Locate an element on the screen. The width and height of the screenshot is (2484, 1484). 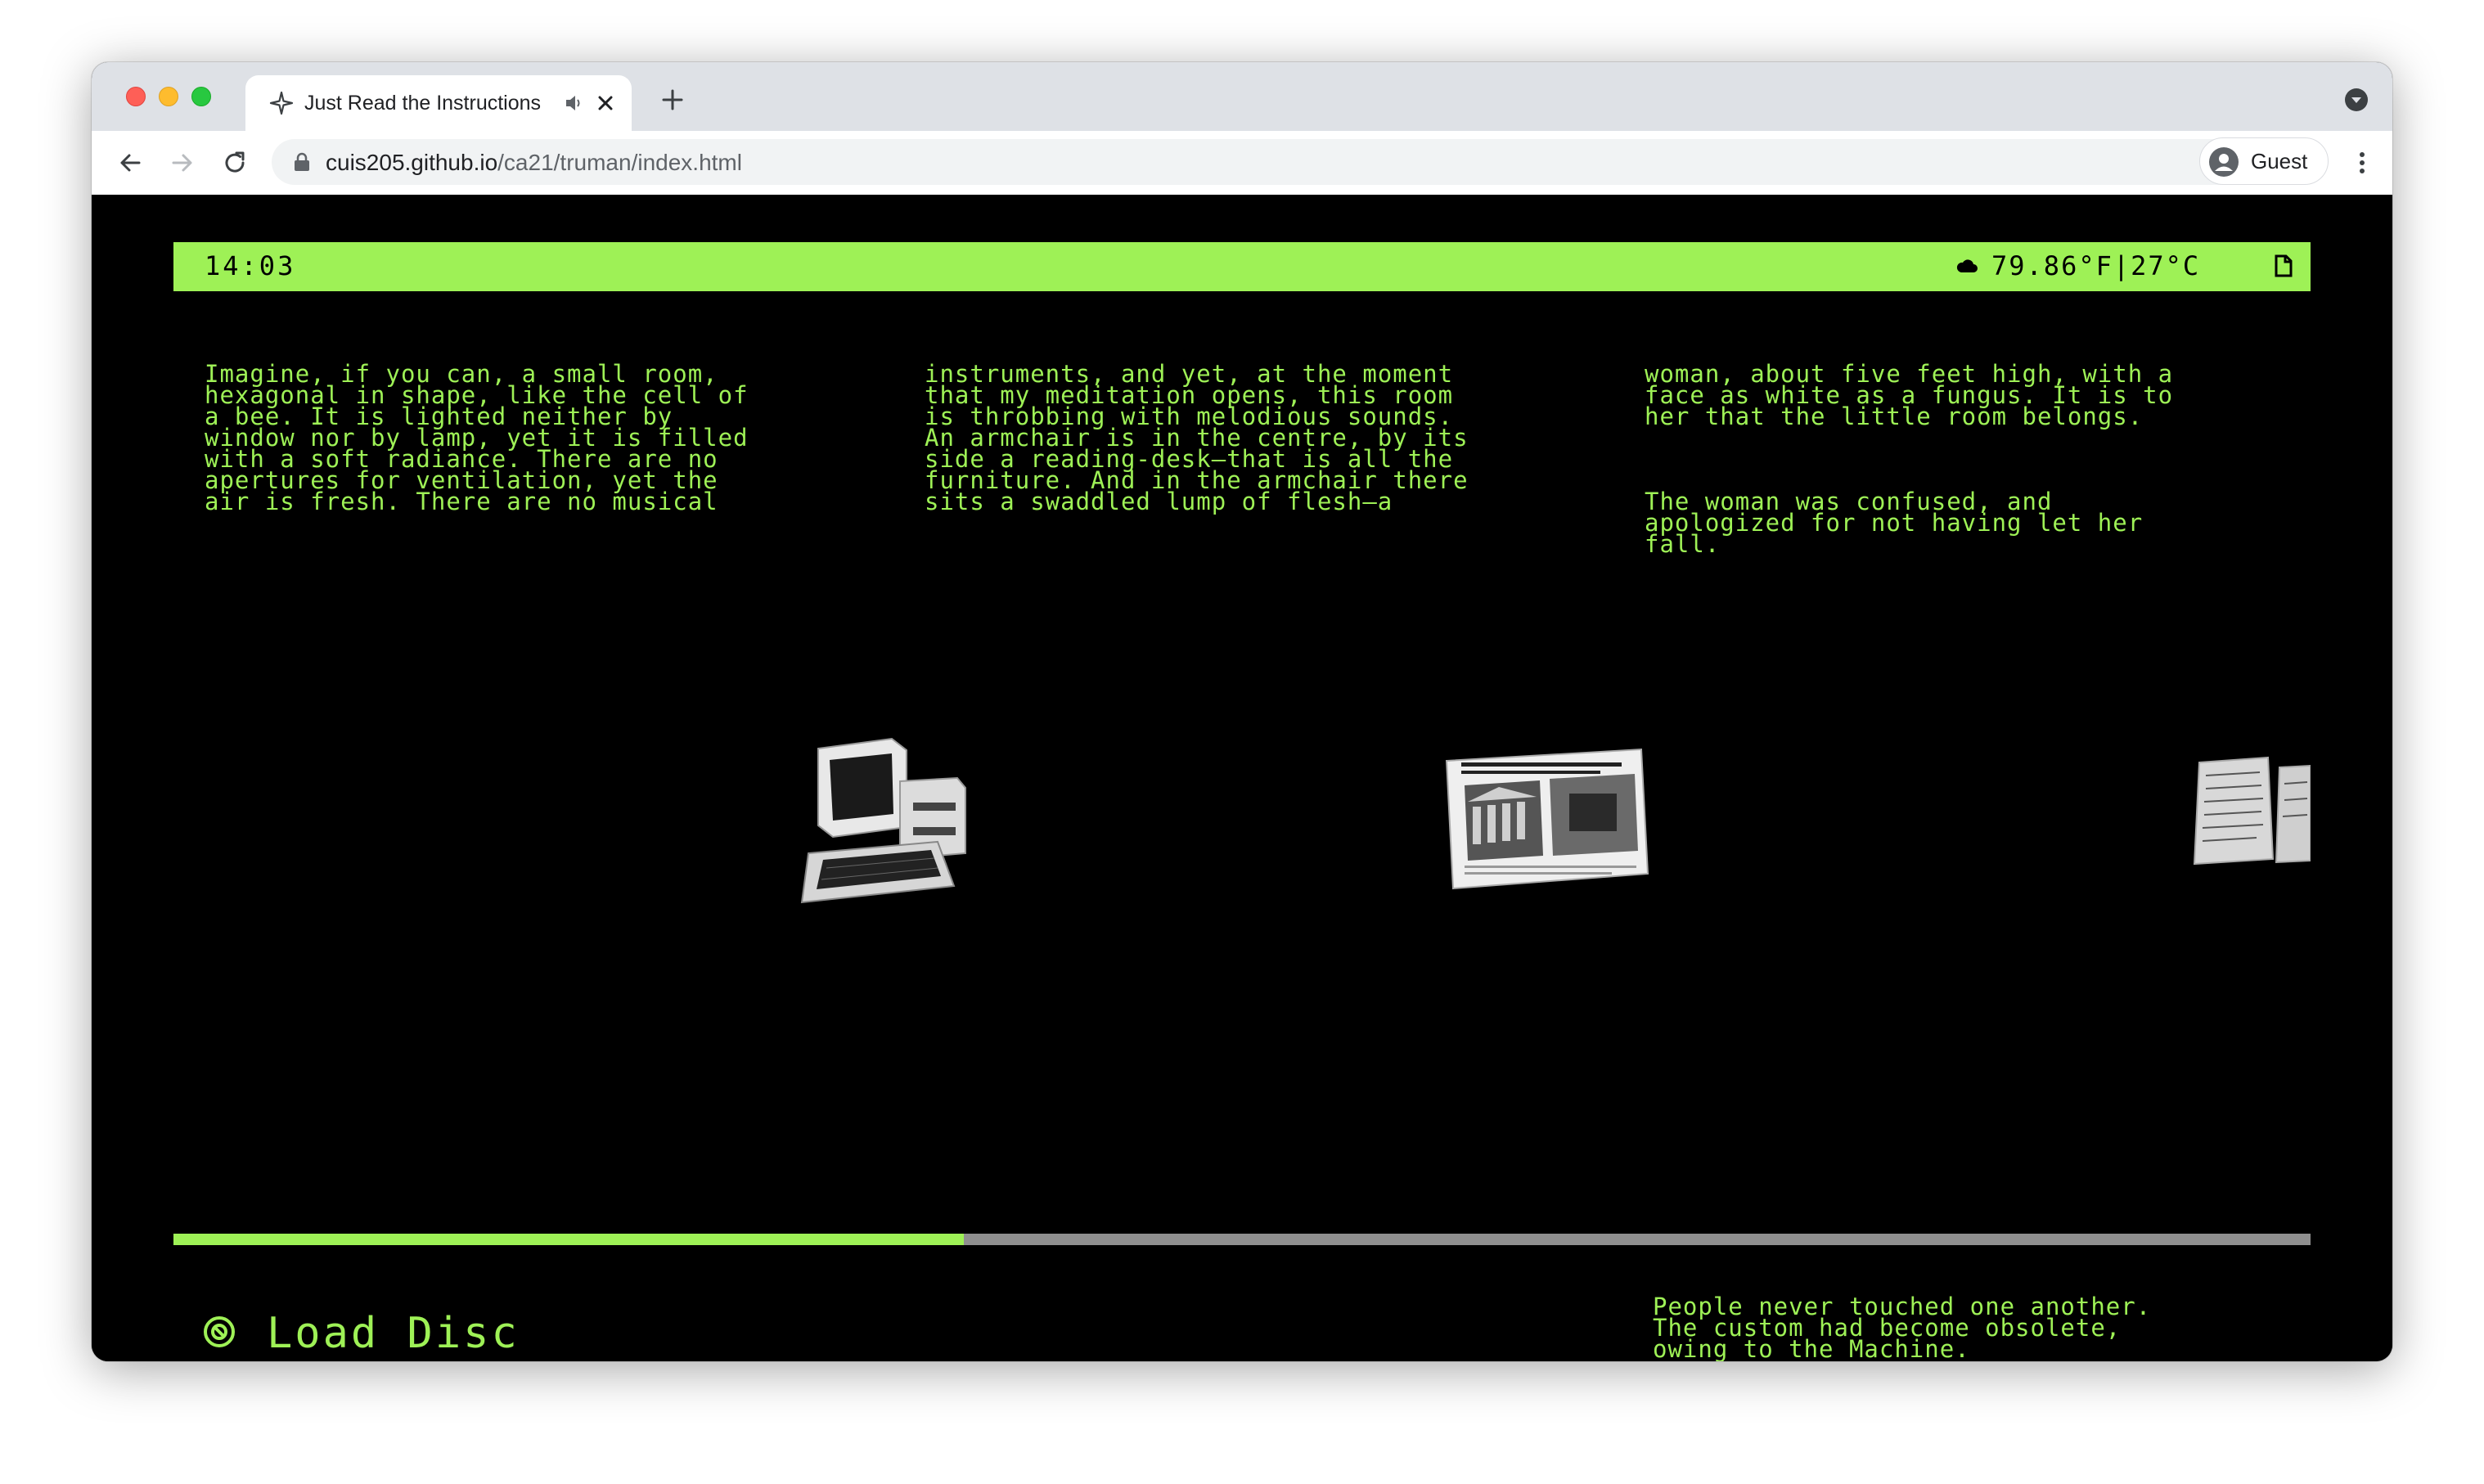
url-path: /ca21/truman/index.html is located at coordinates (620, 162).